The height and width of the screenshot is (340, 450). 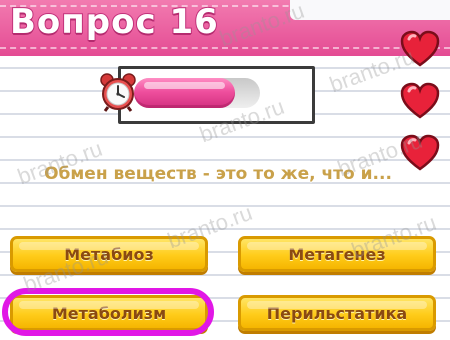 I want to click on timer-progress-bar, so click(x=184, y=93).